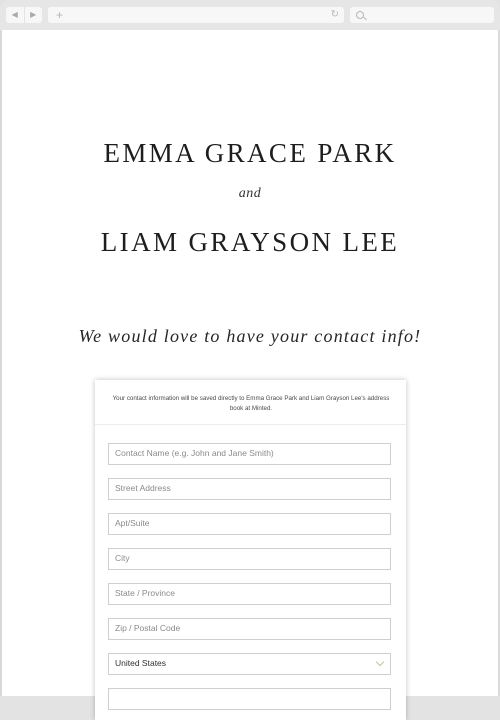  I want to click on street-address-field: Street Address, so click(249, 489).